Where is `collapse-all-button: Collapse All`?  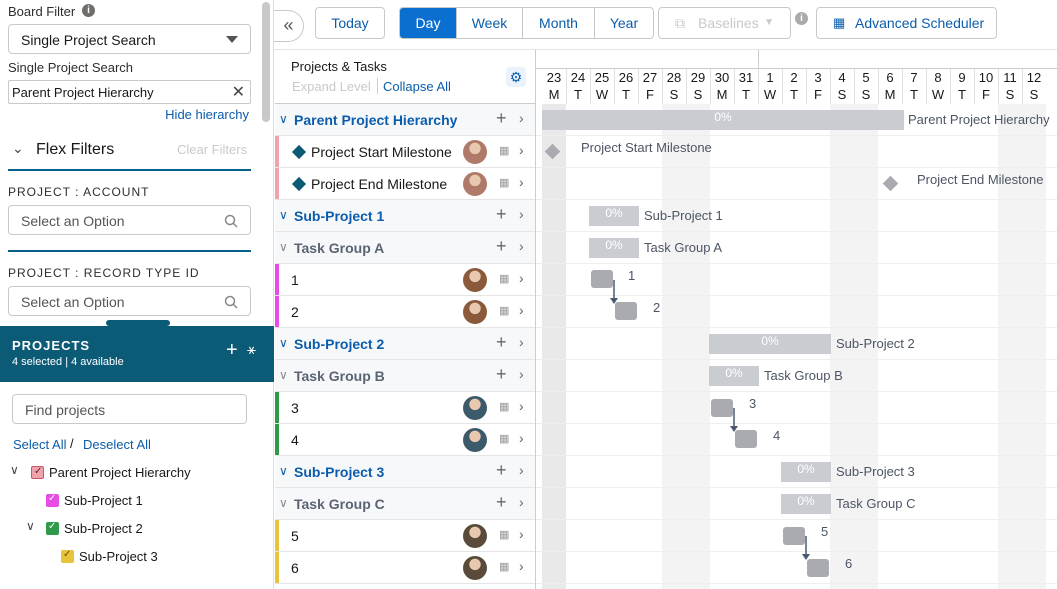
collapse-all-button: Collapse All is located at coordinates (417, 86).